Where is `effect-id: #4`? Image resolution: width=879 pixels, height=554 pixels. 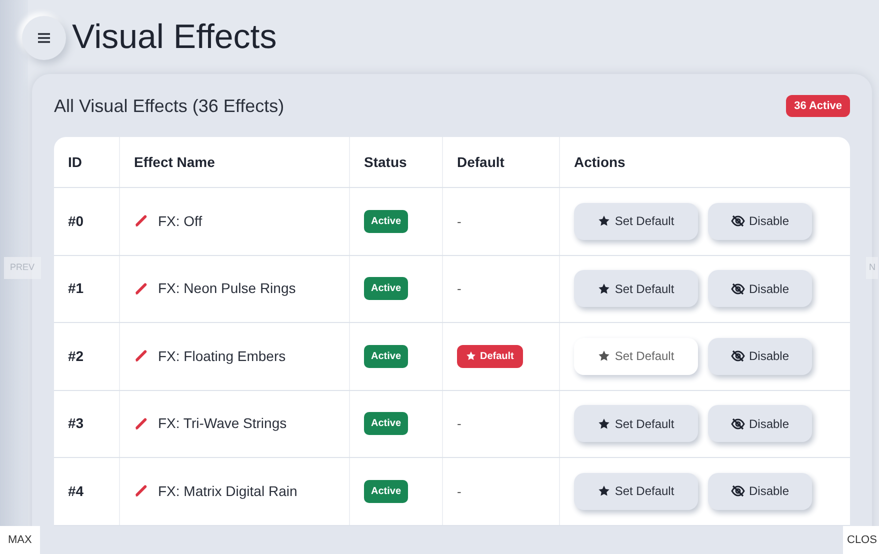 effect-id: #4 is located at coordinates (76, 491).